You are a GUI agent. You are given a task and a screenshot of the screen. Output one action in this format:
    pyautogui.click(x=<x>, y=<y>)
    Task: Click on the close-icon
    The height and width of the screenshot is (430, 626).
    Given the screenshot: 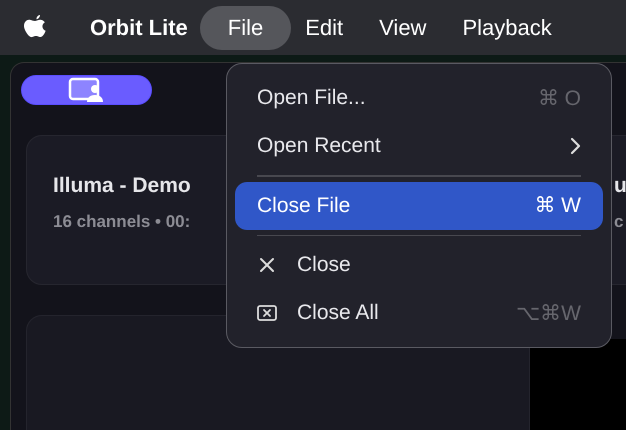 What is the action you would take?
    pyautogui.click(x=267, y=265)
    